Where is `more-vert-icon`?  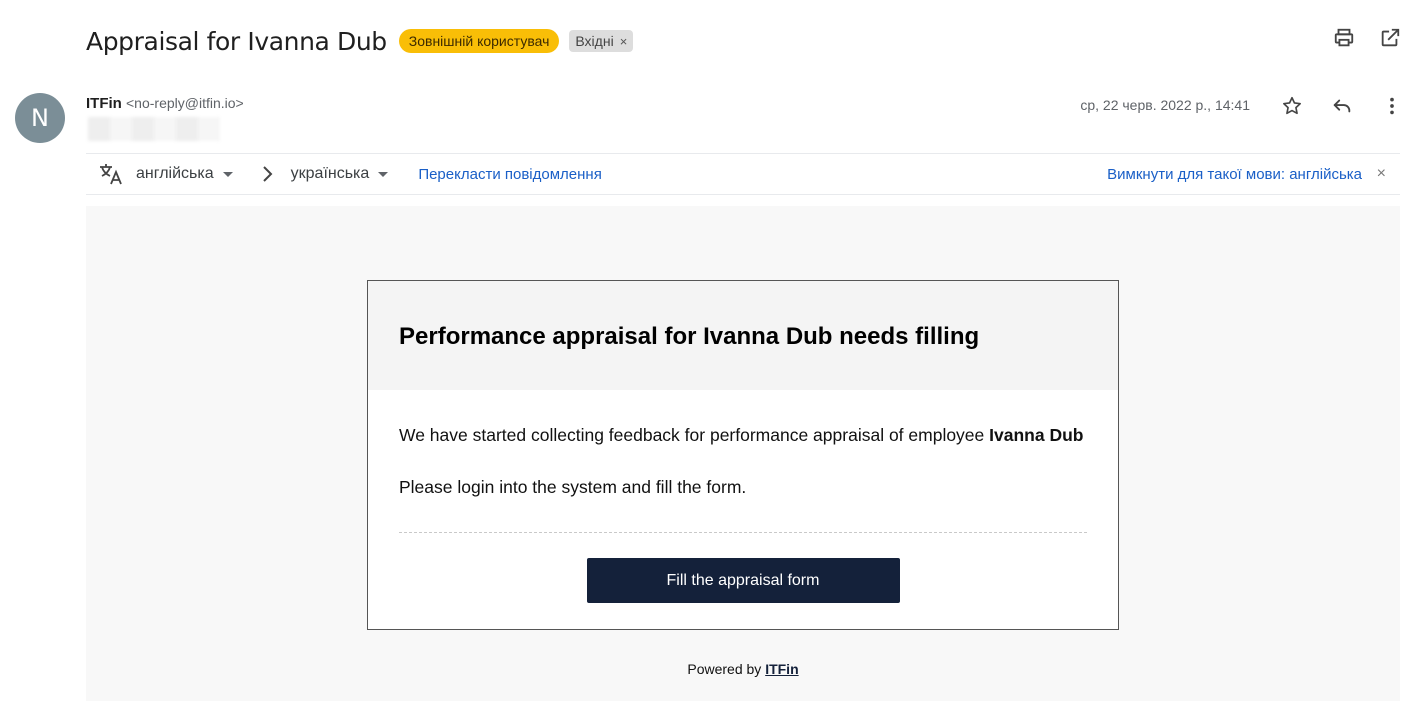 more-vert-icon is located at coordinates (1392, 106).